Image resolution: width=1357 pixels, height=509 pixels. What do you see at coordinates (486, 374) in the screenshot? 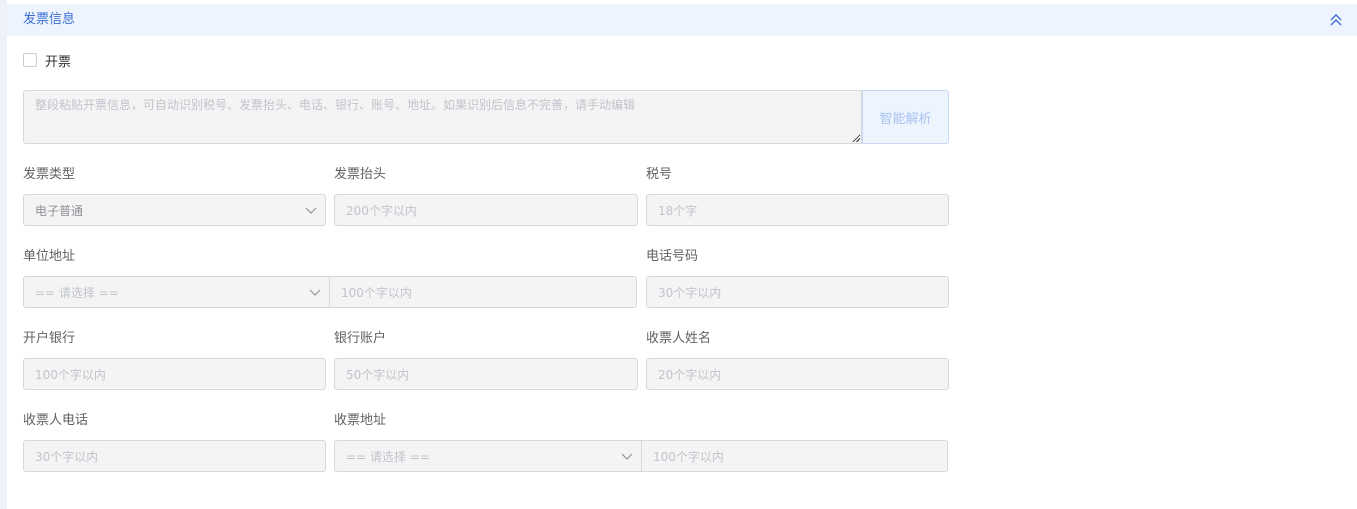
I see `bank-account-input: 50个字以内` at bounding box center [486, 374].